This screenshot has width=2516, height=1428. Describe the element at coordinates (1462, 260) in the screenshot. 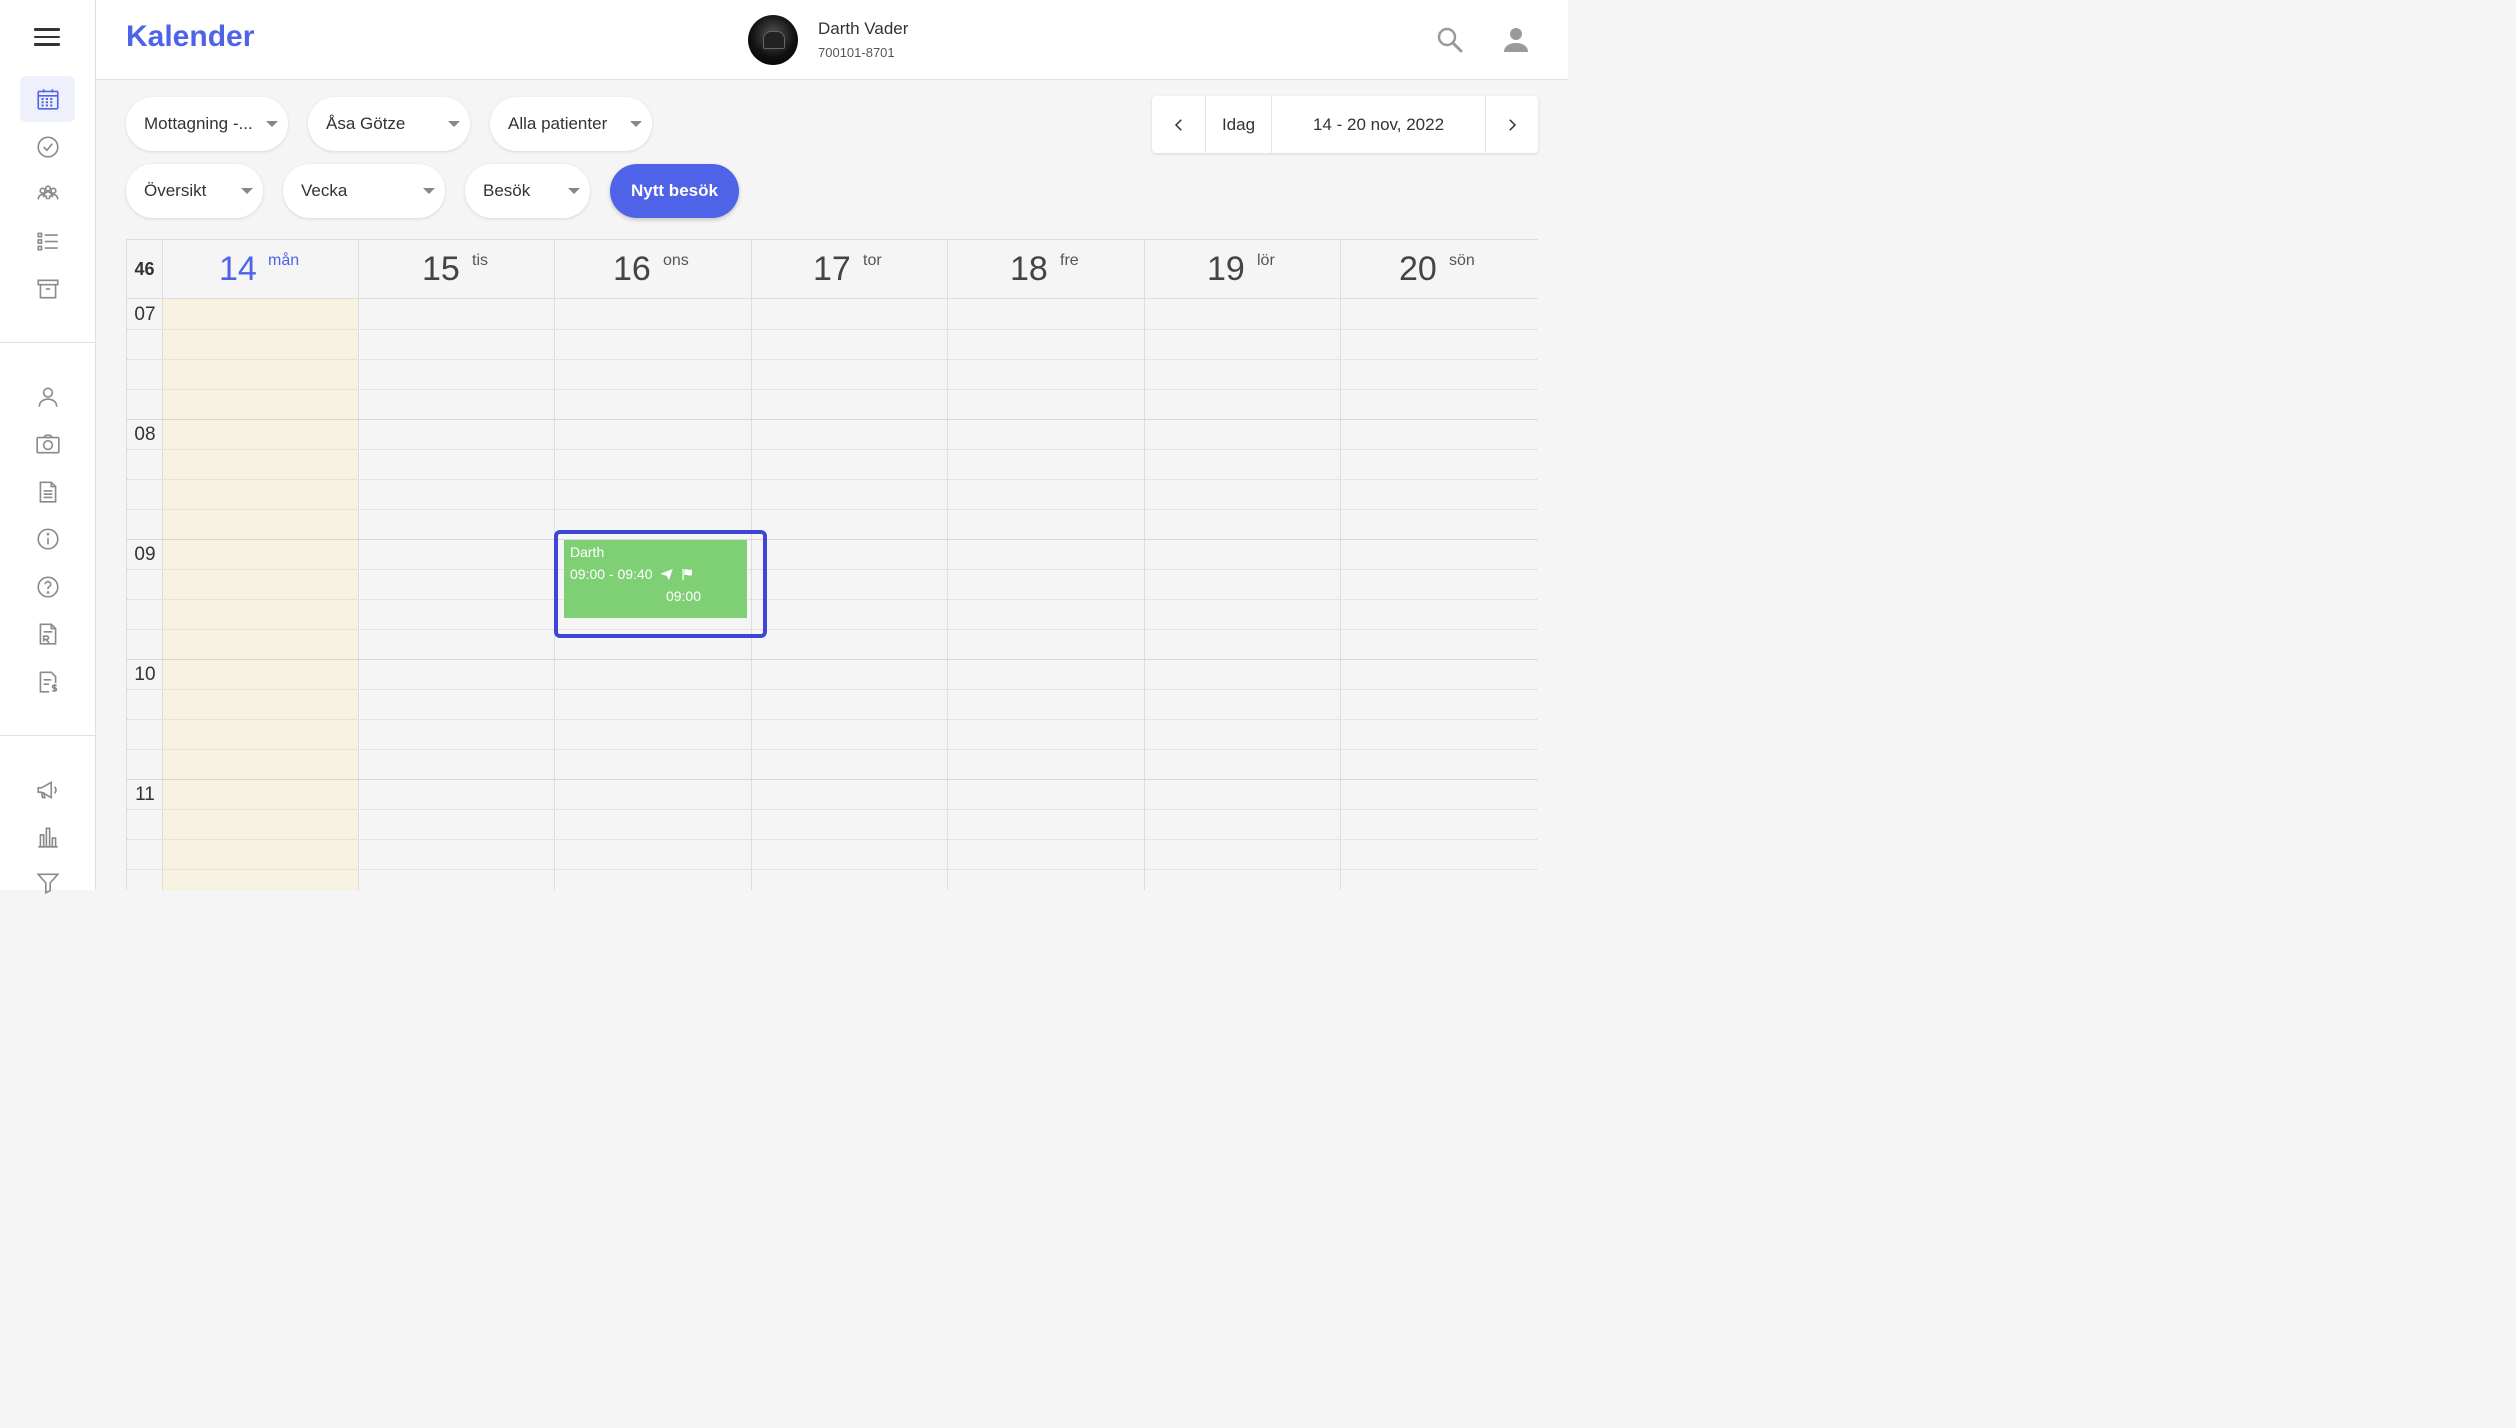

I see `day-weekday: sön` at that location.